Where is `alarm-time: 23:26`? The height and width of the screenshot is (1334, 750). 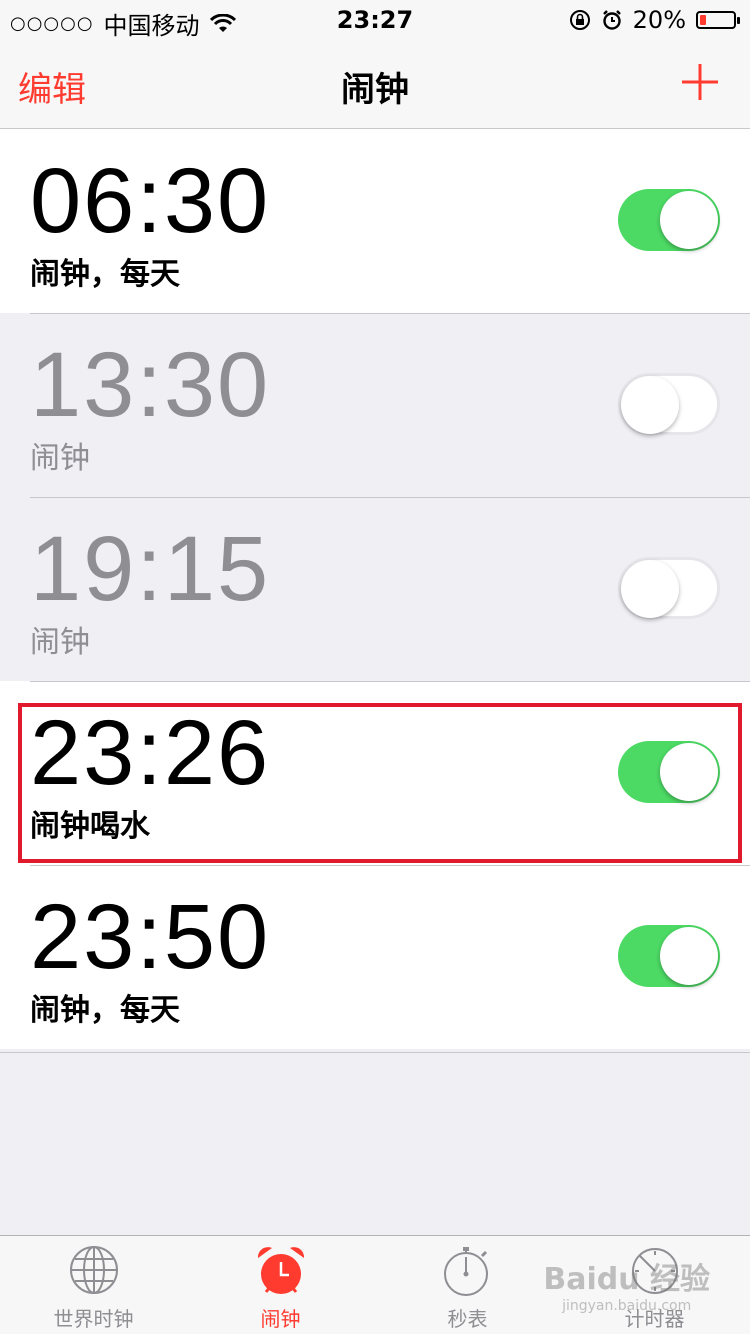 alarm-time: 23:26 is located at coordinates (150, 753).